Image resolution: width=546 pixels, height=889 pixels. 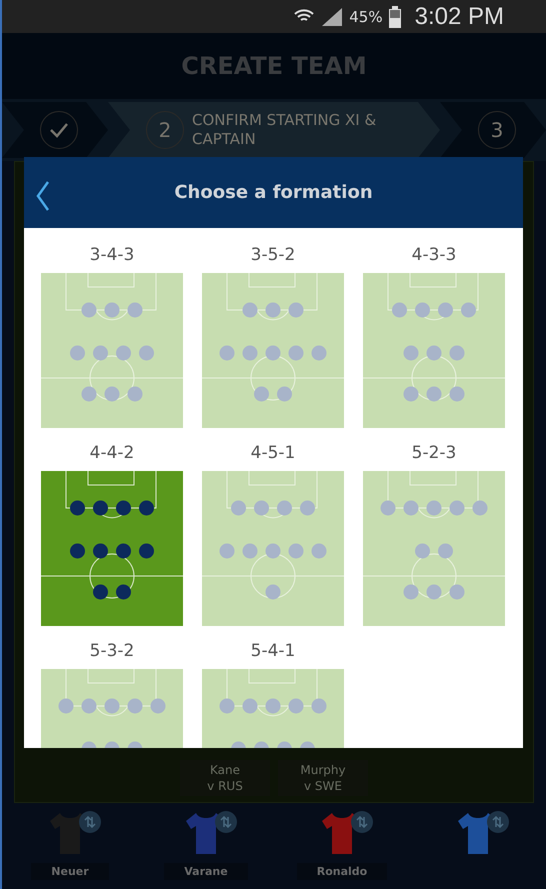 What do you see at coordinates (366, 17) in the screenshot?
I see `battery-percent: 45%` at bounding box center [366, 17].